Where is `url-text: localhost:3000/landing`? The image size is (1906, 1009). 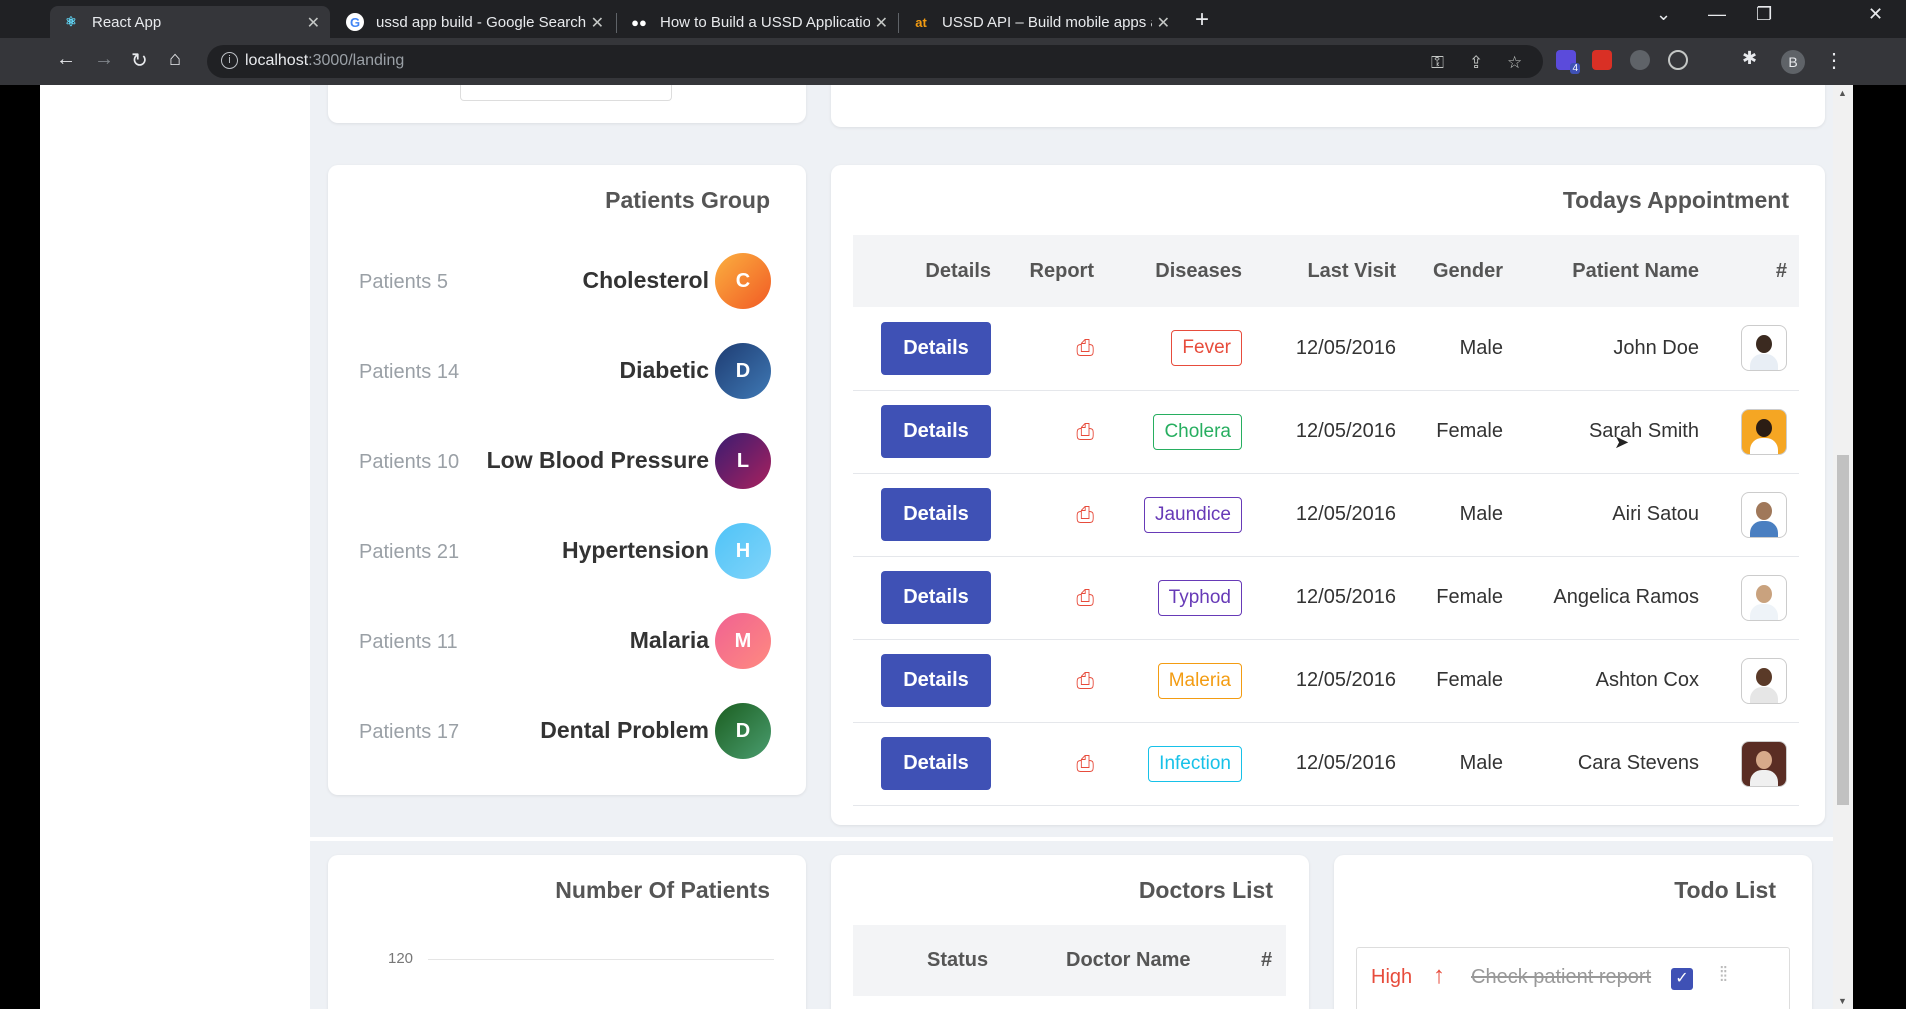
url-text: localhost:3000/landing is located at coordinates (324, 61).